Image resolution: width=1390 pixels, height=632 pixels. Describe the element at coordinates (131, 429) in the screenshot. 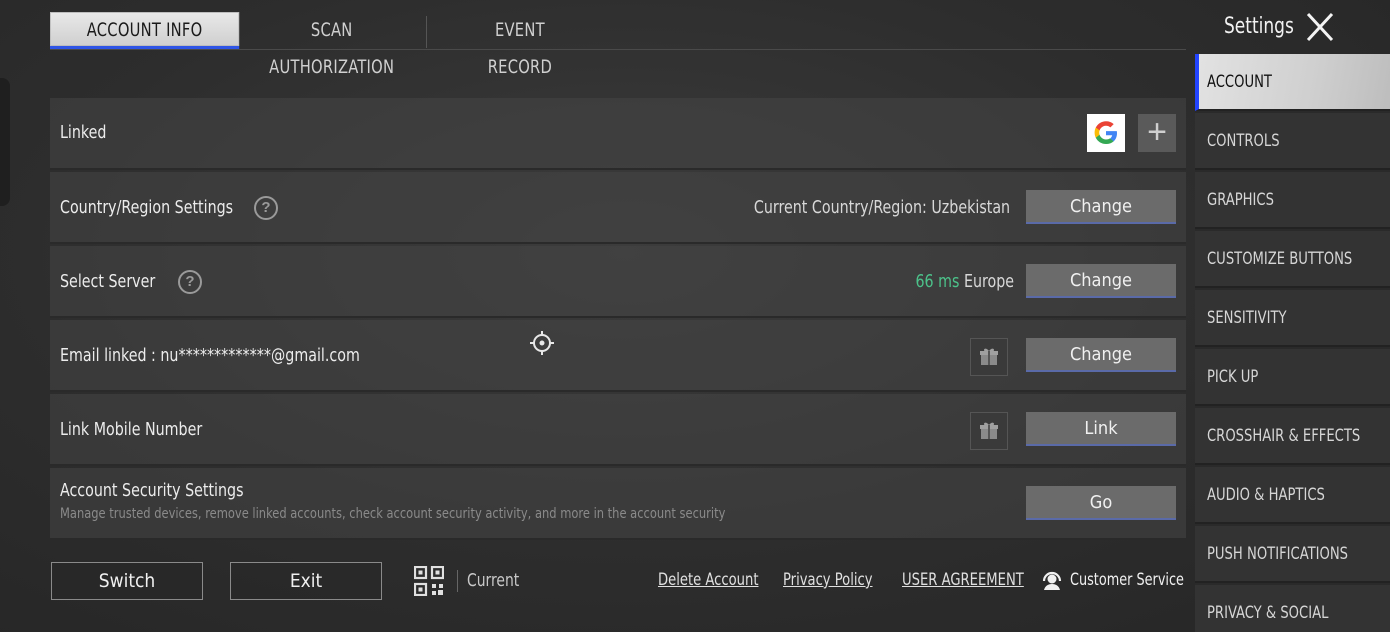

I see `mobile-label: Link Mobile Number` at that location.